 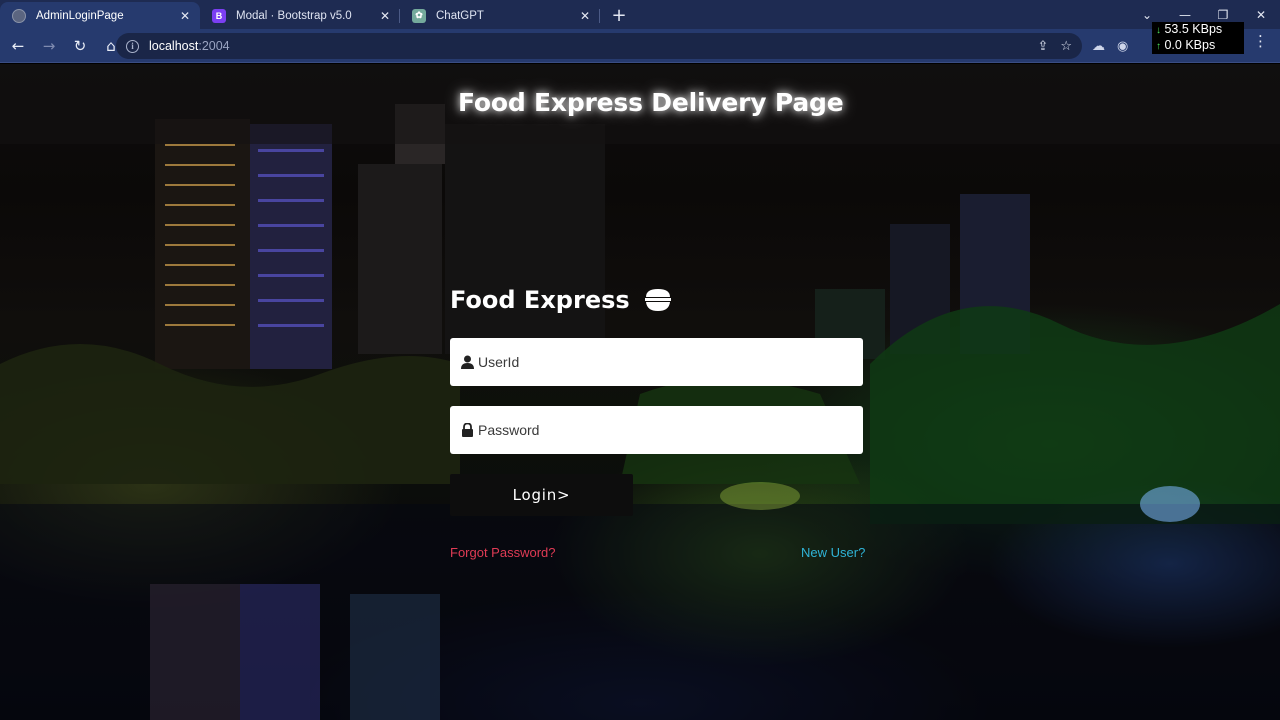 What do you see at coordinates (651, 102) in the screenshot?
I see `page-title: Food Express Delivery Page` at bounding box center [651, 102].